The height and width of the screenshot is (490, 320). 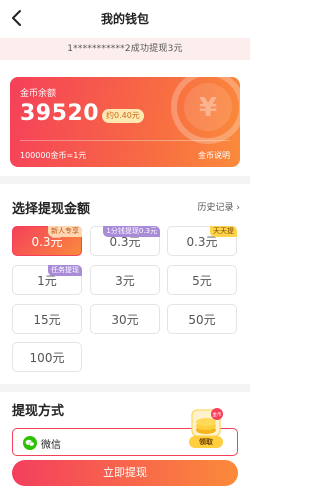 I want to click on yen-coin-icon: ¥, so click(x=205, y=110).